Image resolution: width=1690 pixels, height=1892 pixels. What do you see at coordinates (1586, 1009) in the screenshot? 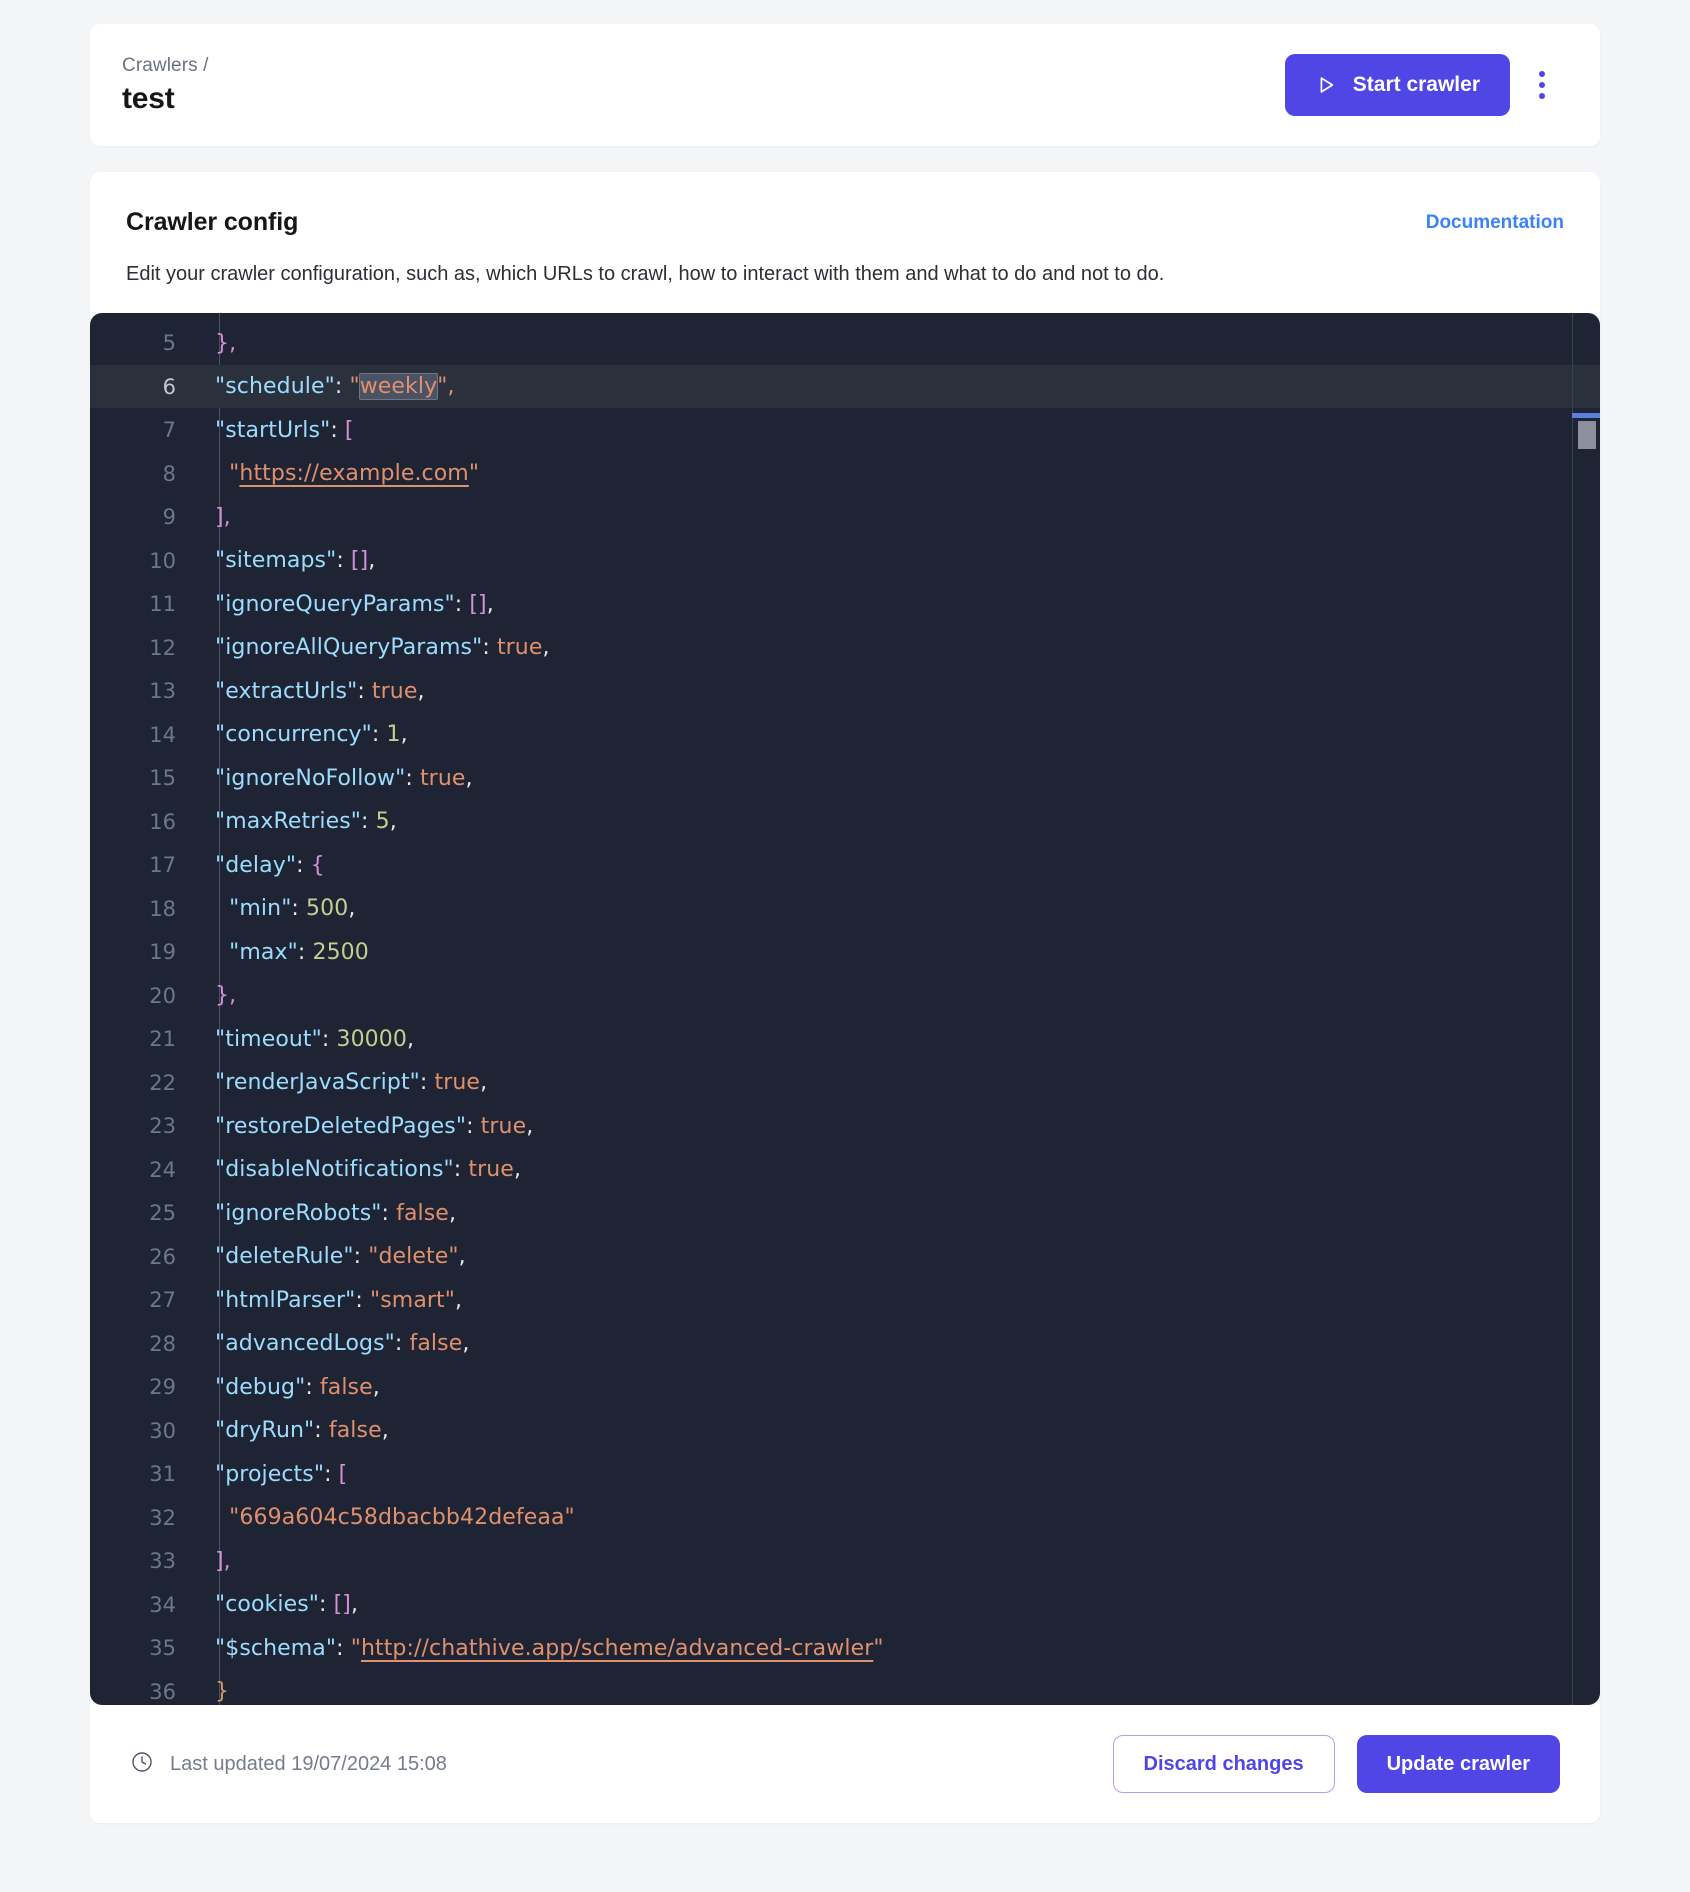
I see `editor-overview-ruler` at bounding box center [1586, 1009].